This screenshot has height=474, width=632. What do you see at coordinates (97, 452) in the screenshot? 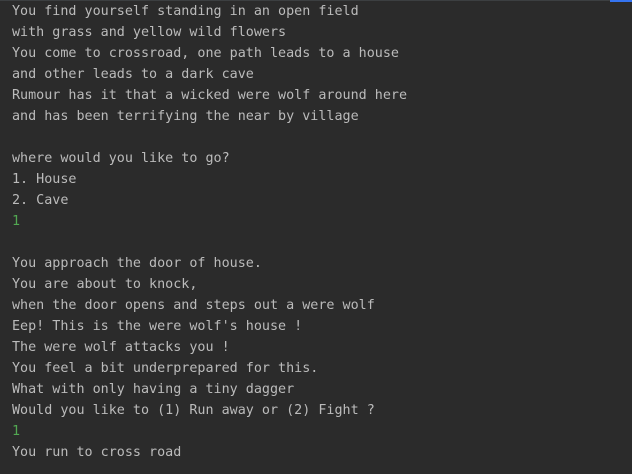
I see `console-output-line: You run to cross road` at bounding box center [97, 452].